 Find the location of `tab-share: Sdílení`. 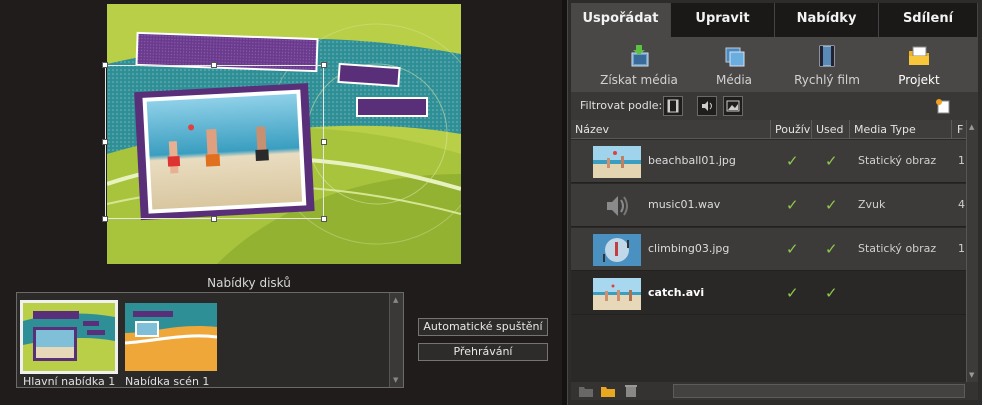

tab-share: Sdílení is located at coordinates (928, 20).